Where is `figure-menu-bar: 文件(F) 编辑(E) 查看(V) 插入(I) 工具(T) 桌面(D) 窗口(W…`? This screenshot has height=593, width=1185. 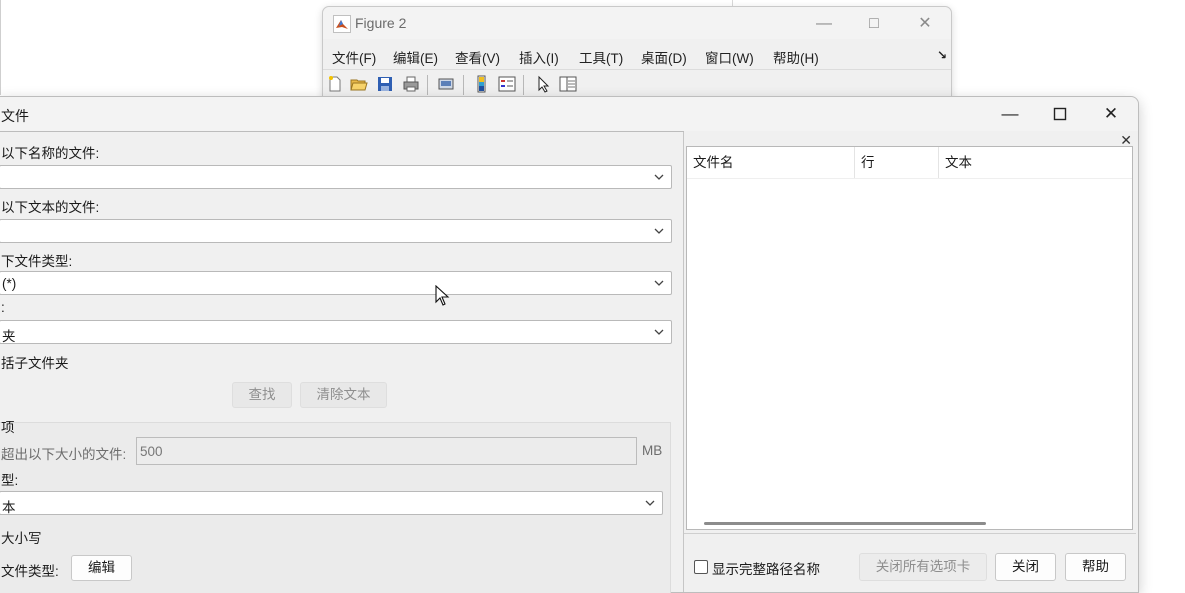 figure-menu-bar: 文件(F) 编辑(E) 查看(V) 插入(I) 工具(T) 桌面(D) 窗口(W… is located at coordinates (637, 55).